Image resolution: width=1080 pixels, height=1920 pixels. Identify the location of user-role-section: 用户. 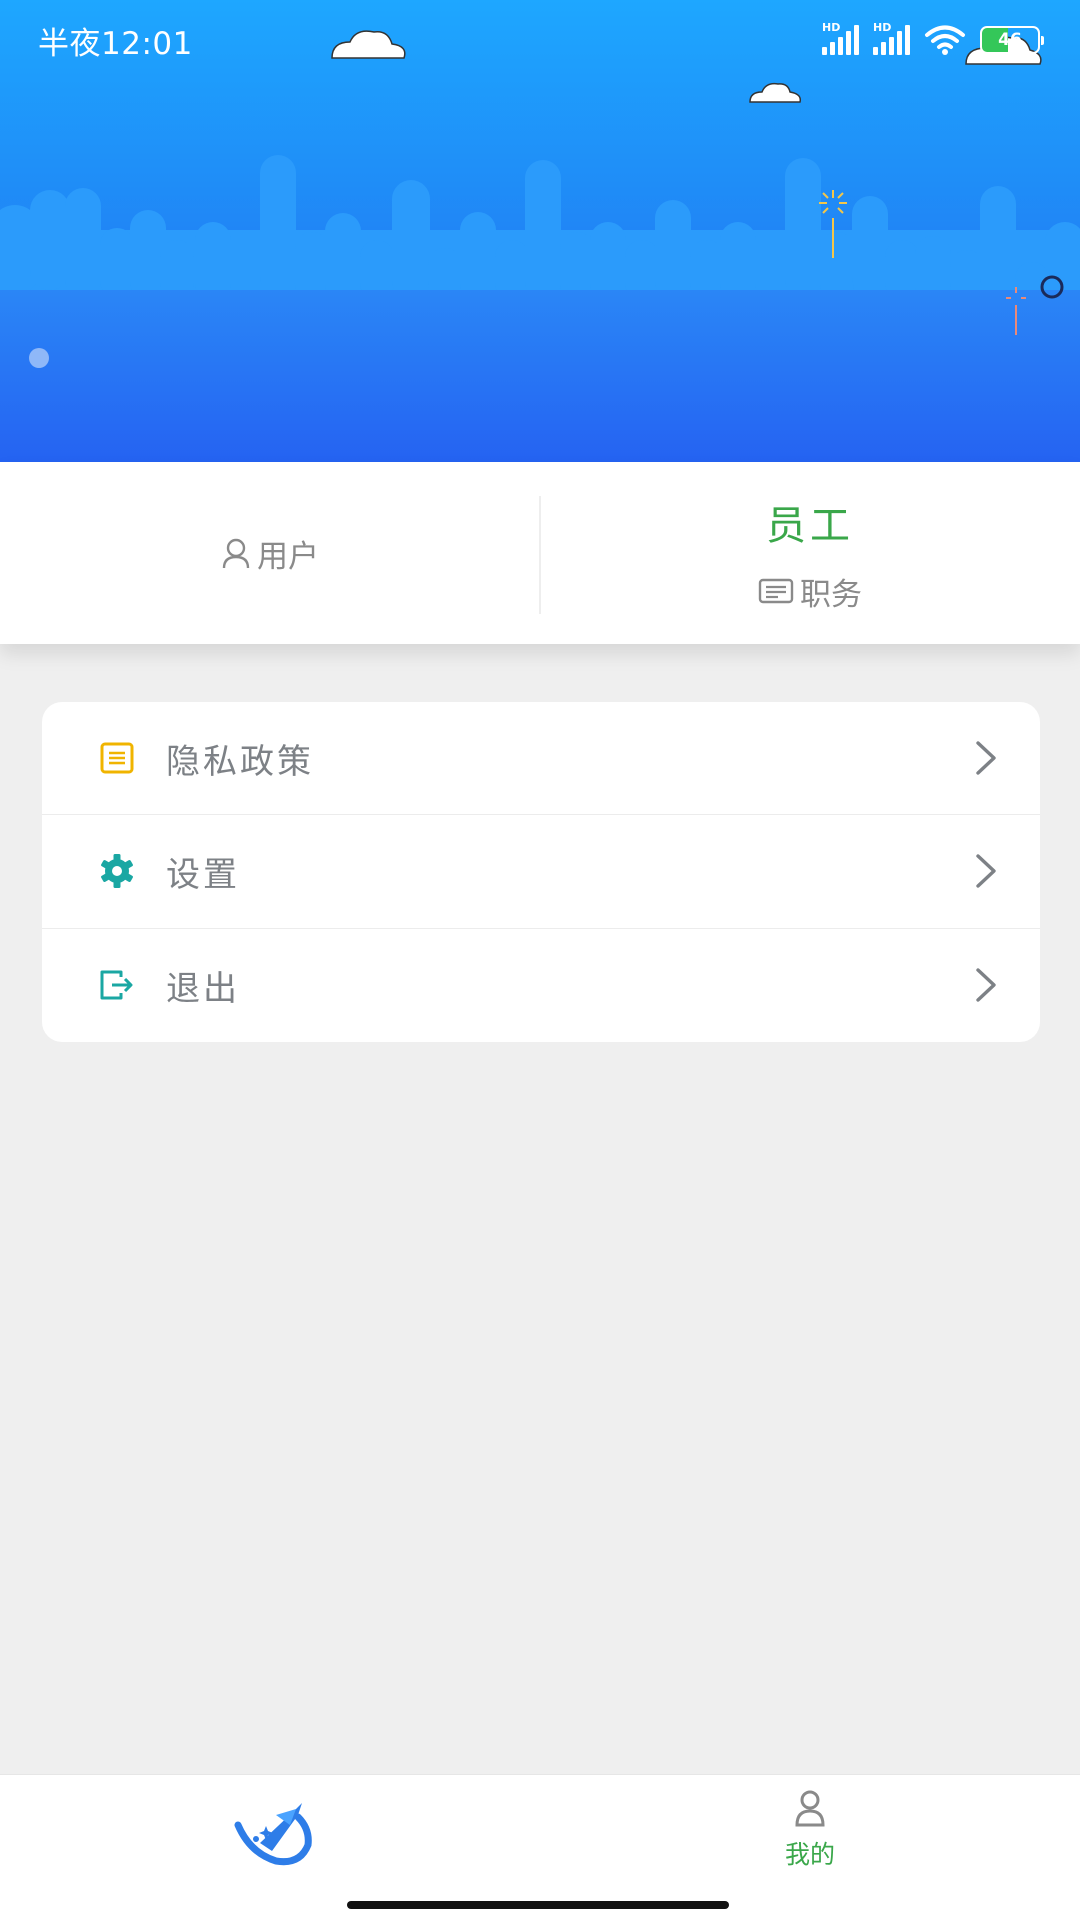
(270, 553).